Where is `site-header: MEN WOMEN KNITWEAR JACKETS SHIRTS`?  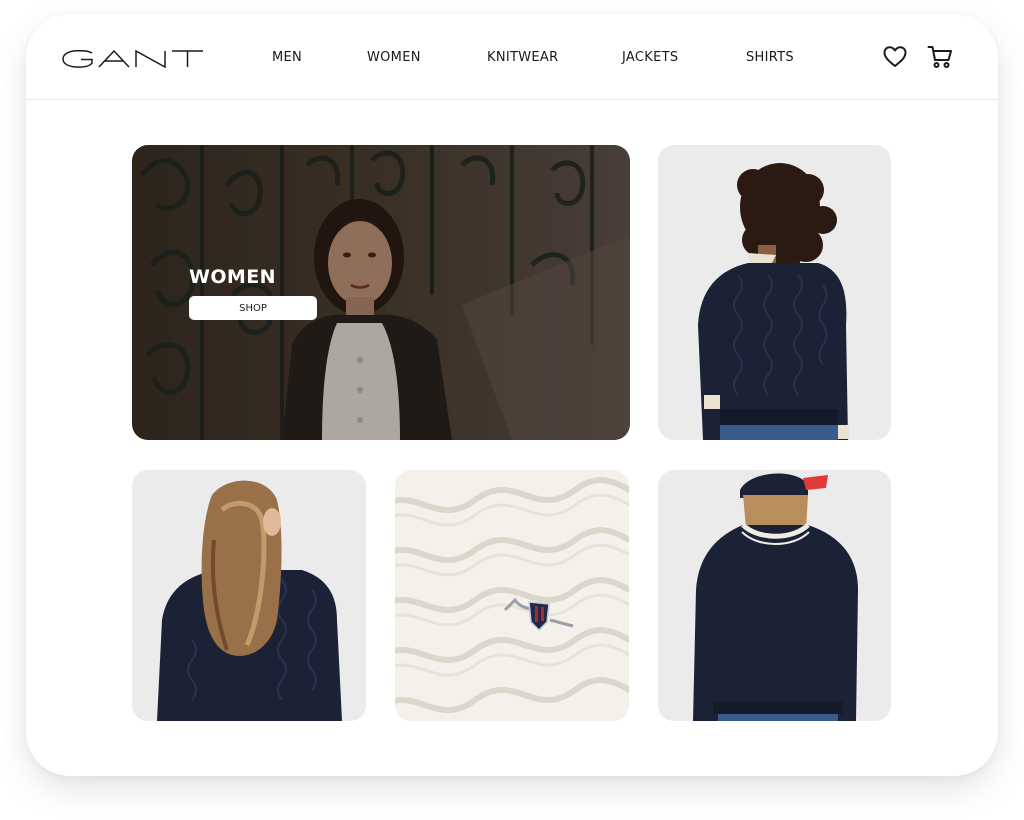 site-header: MEN WOMEN KNITWEAR JACKETS SHIRTS is located at coordinates (512, 57).